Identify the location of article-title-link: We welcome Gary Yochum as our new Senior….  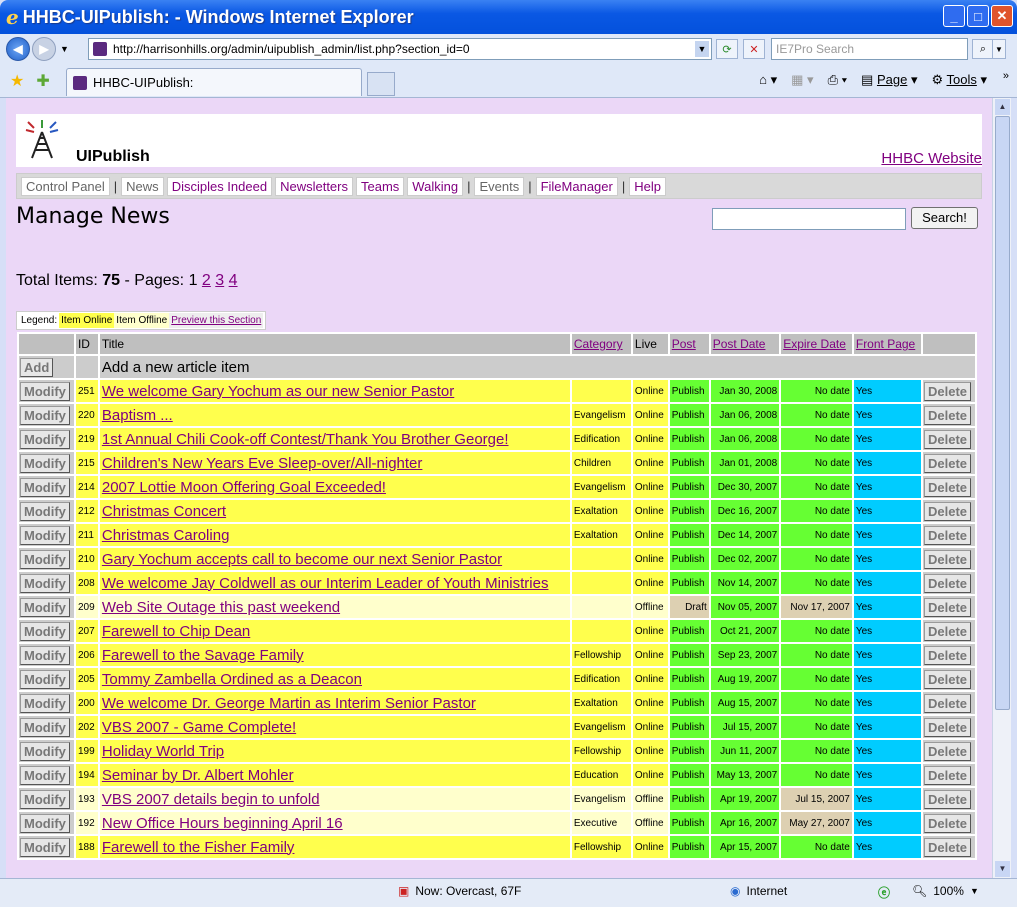
(334, 391).